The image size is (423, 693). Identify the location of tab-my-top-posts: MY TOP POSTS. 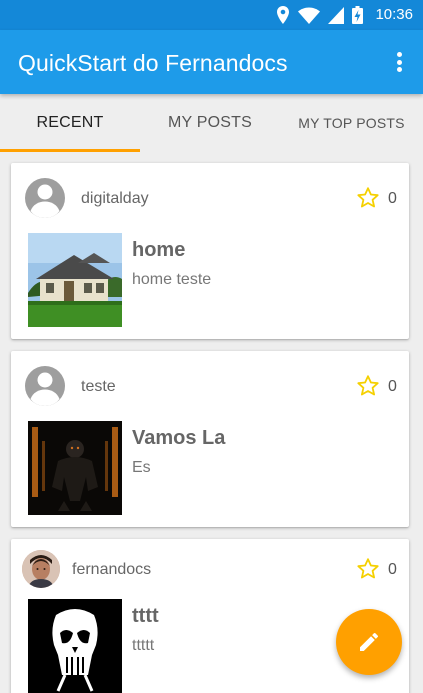
(351, 123).